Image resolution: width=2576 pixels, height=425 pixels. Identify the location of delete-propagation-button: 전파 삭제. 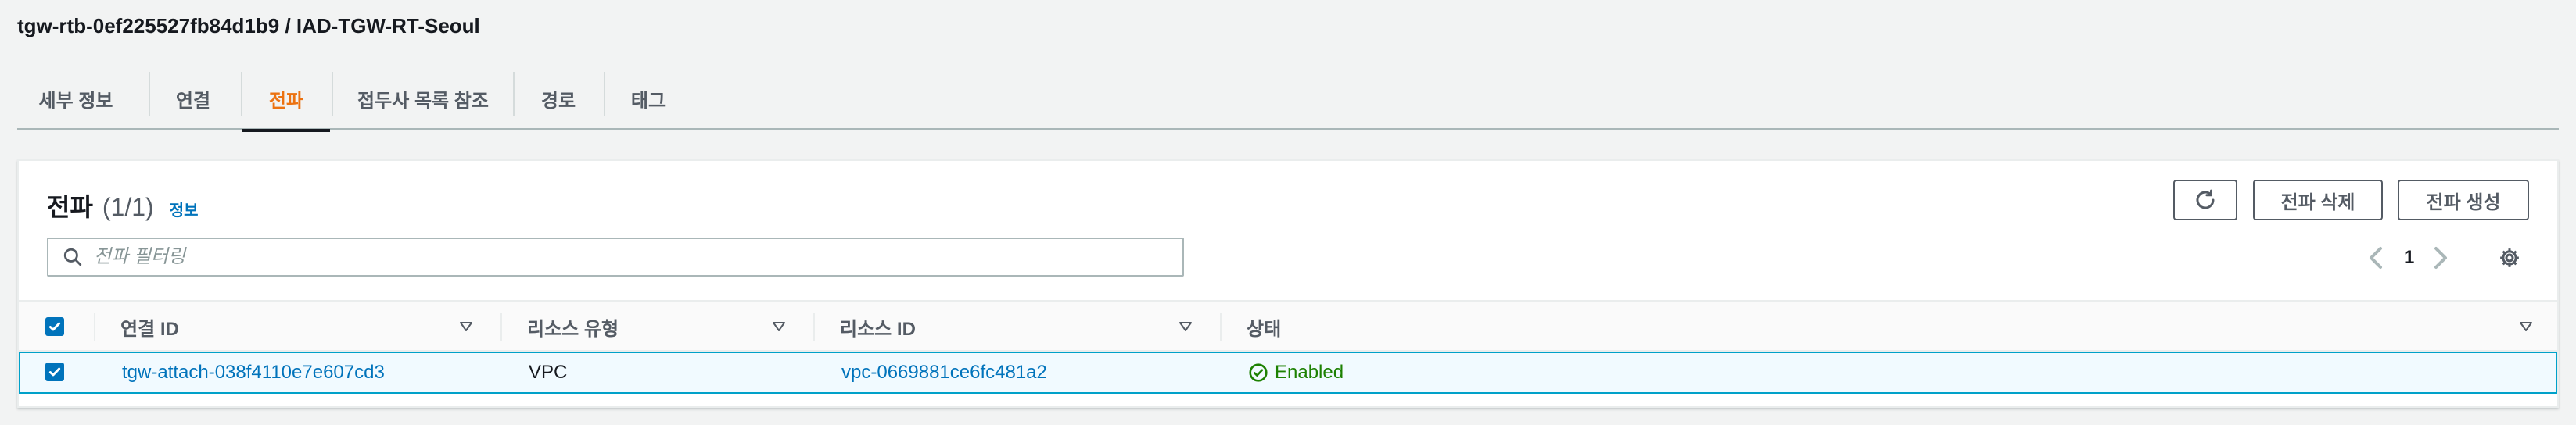
(2318, 200).